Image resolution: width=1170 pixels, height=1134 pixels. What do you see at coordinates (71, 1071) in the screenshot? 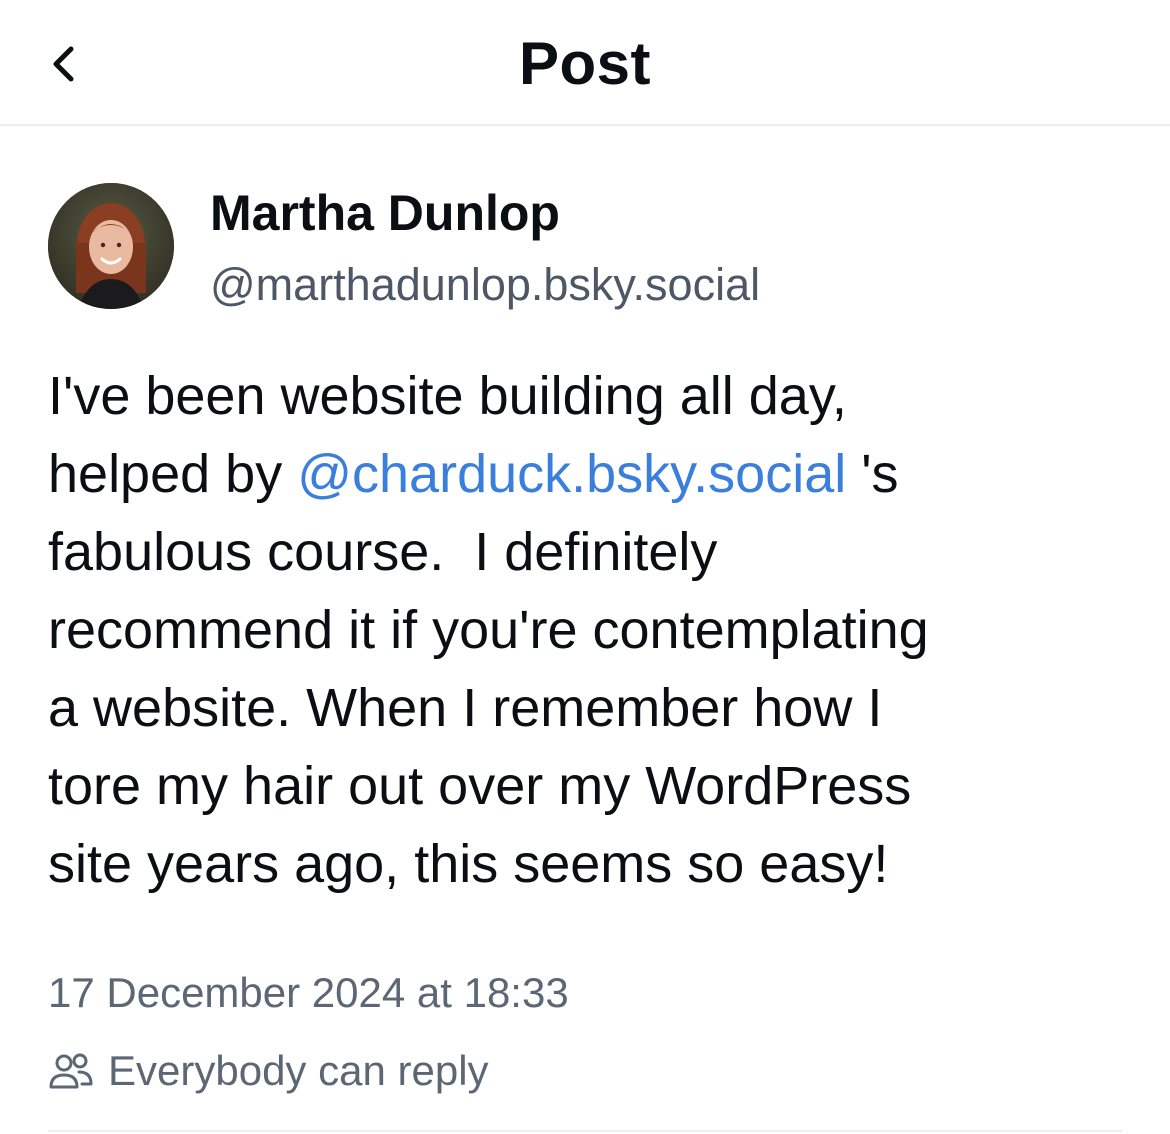
I see `people-icon` at bounding box center [71, 1071].